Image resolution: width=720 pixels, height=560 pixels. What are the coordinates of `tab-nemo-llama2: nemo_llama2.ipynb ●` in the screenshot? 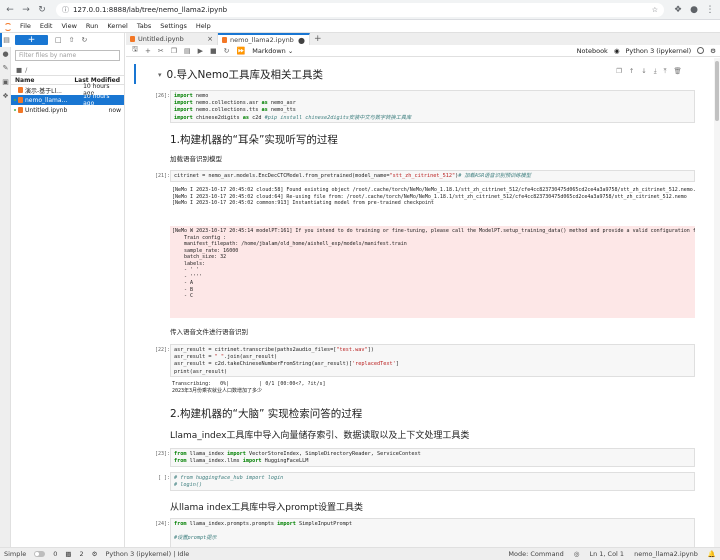 It's located at (264, 39).